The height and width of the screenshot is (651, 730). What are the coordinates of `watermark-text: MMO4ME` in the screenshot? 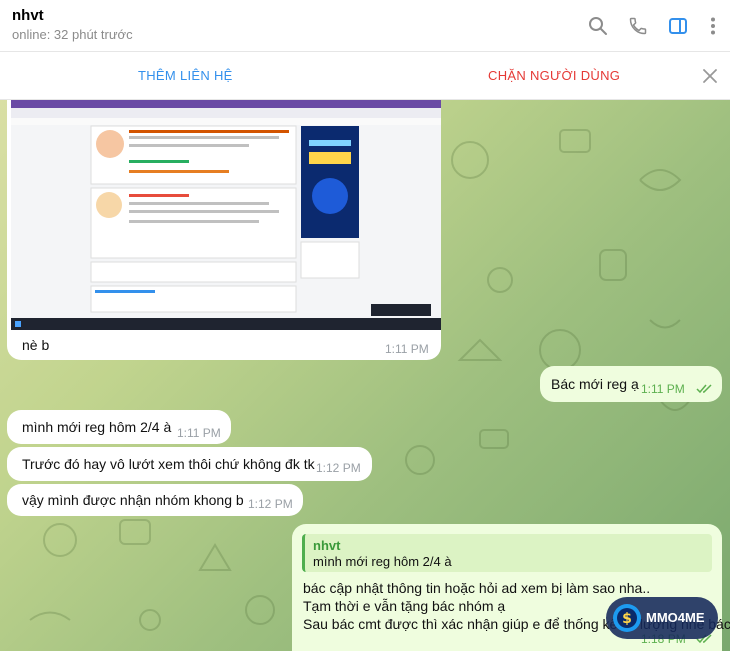 It's located at (675, 617).